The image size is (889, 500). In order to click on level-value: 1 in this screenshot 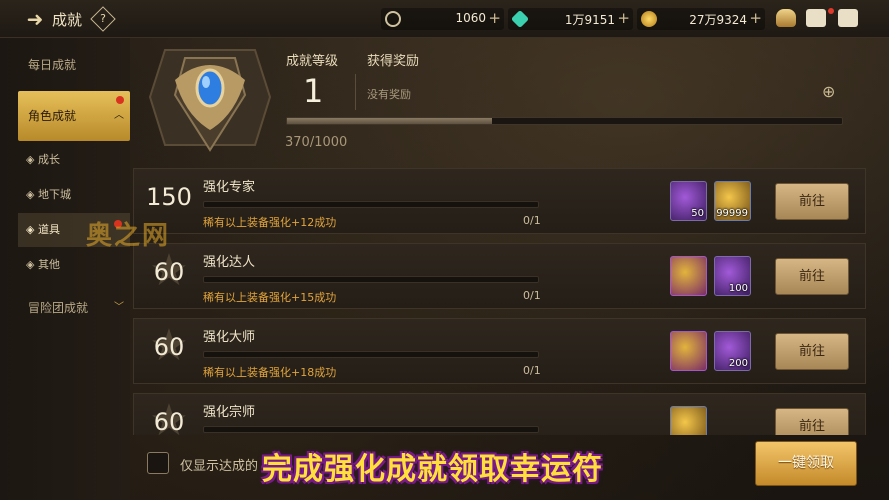, I will do `click(313, 91)`.